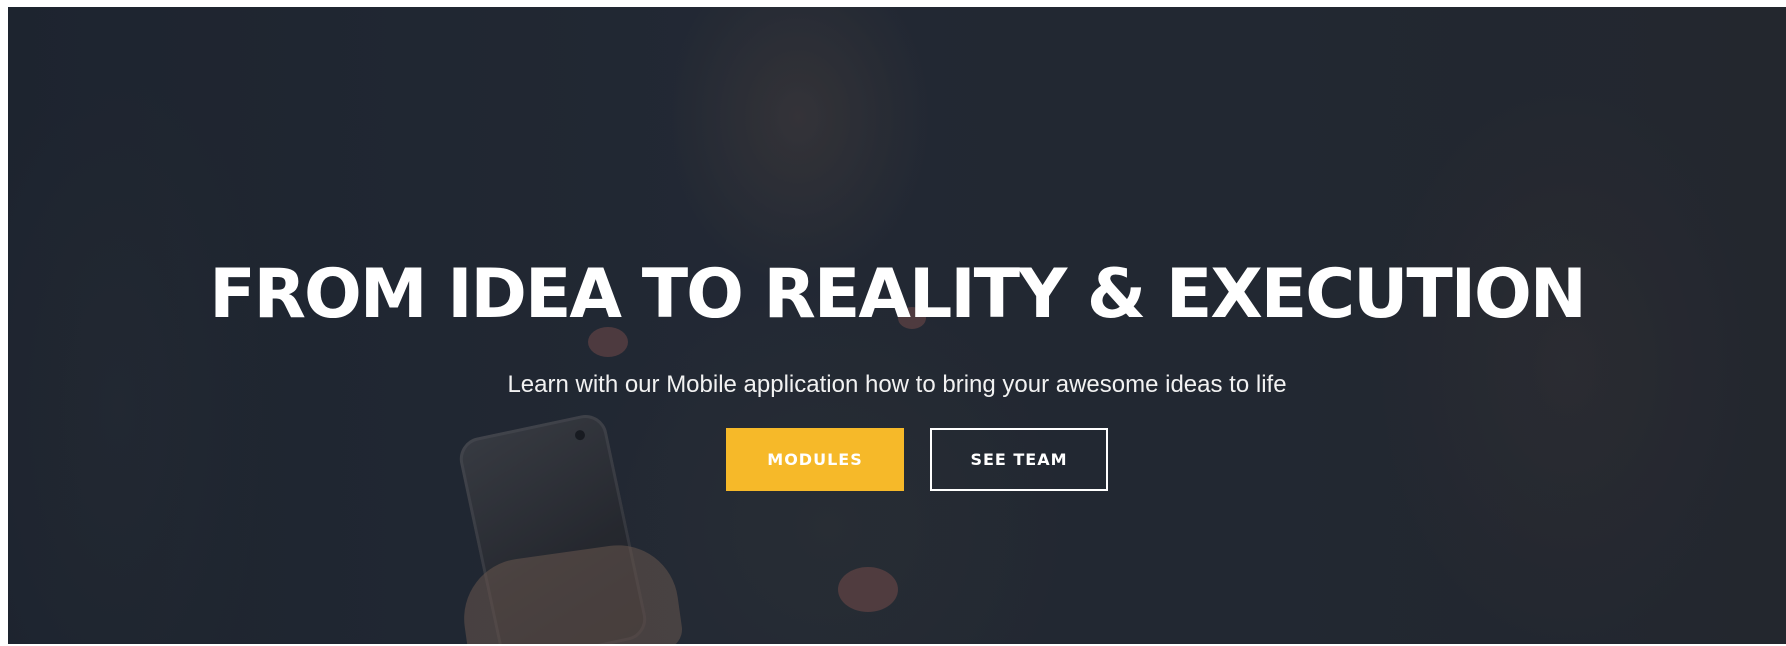 This screenshot has height=646, width=1786. I want to click on hero-title: FROM IDEA TO REALITY & EXECUTION, so click(898, 294).